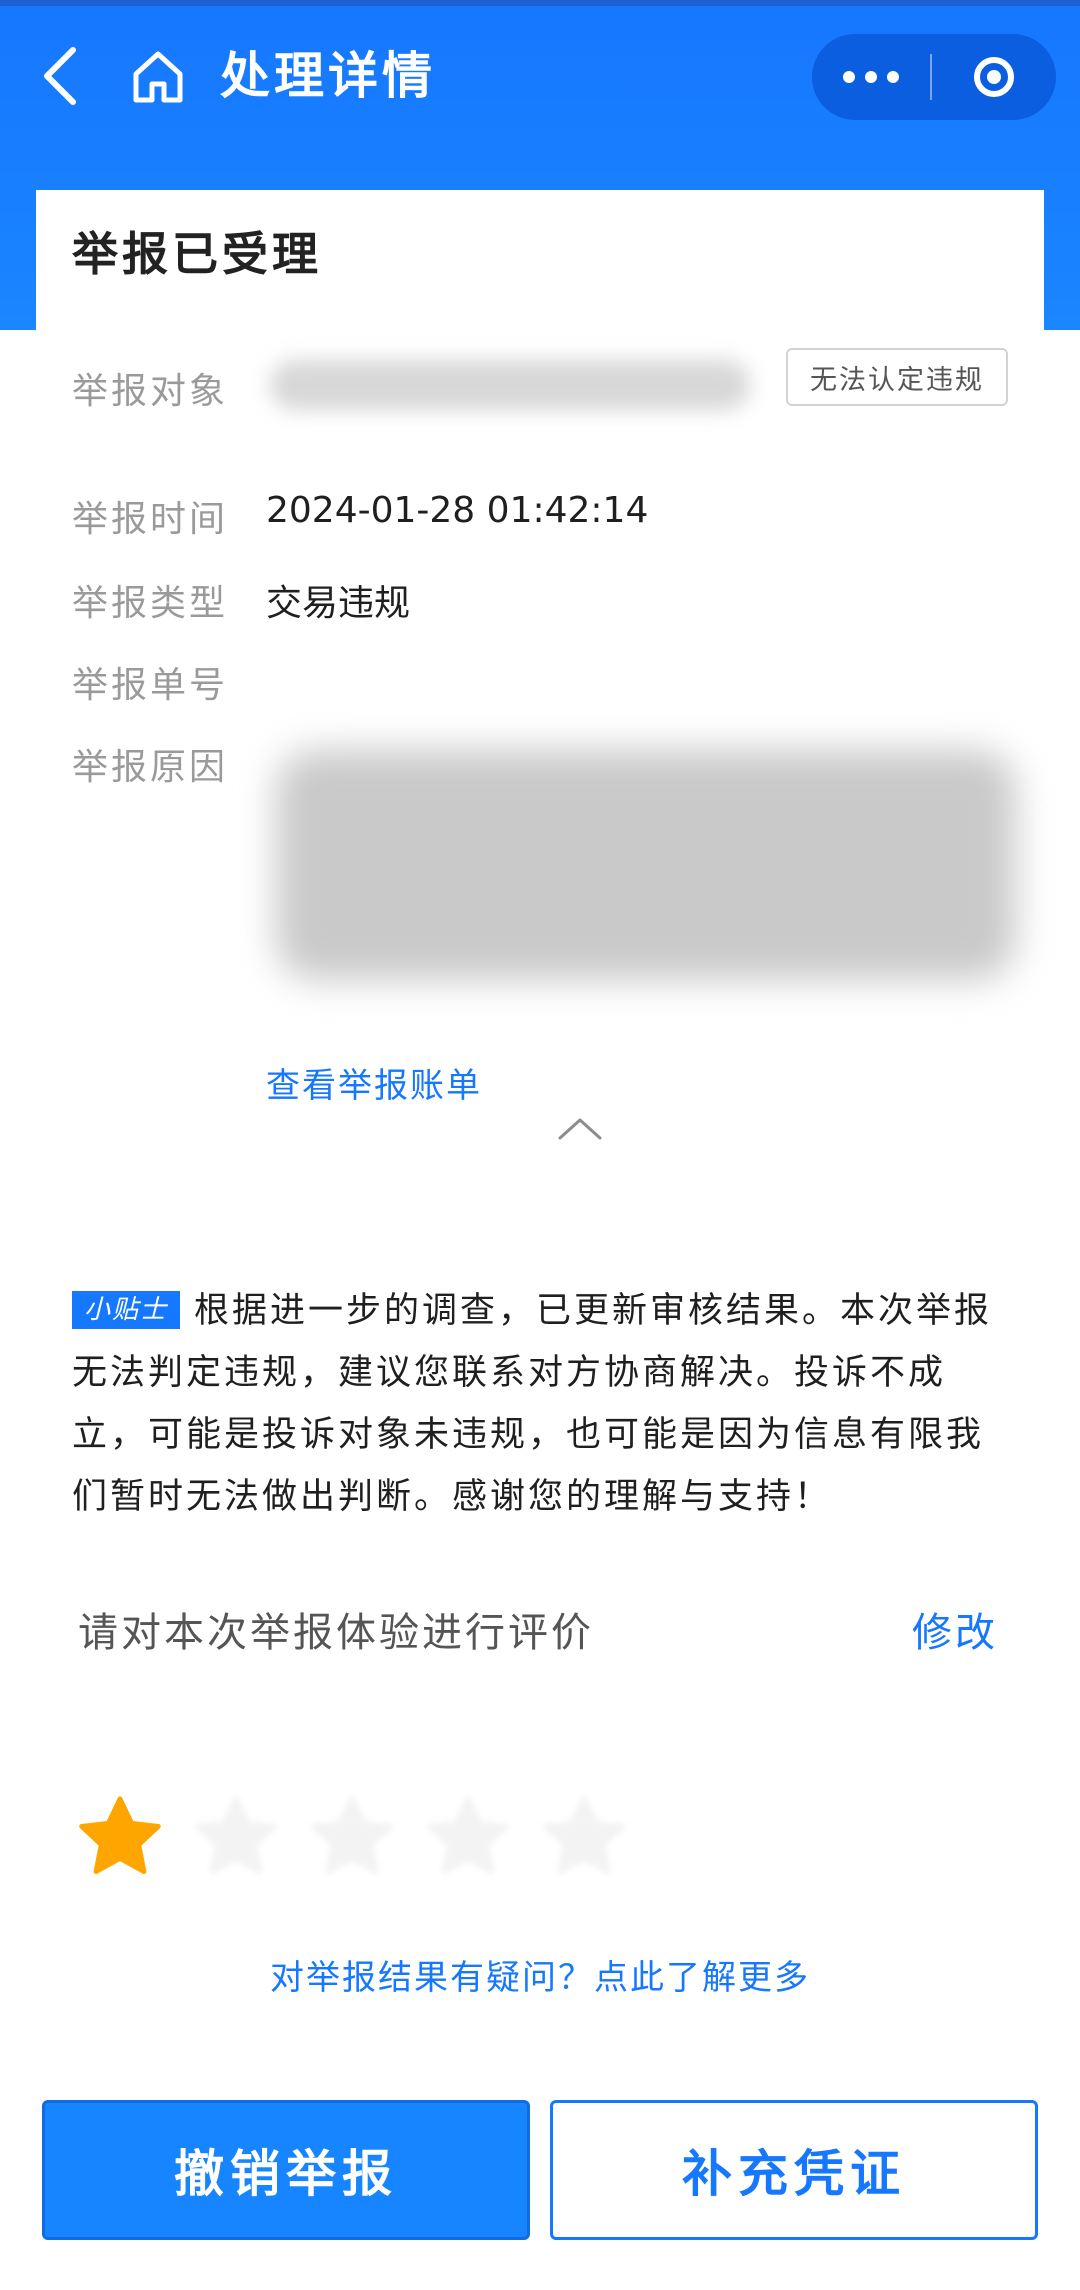 Image resolution: width=1080 pixels, height=2290 pixels. I want to click on rating-prompt: 请对本次举报体验进行评价, so click(336, 1633).